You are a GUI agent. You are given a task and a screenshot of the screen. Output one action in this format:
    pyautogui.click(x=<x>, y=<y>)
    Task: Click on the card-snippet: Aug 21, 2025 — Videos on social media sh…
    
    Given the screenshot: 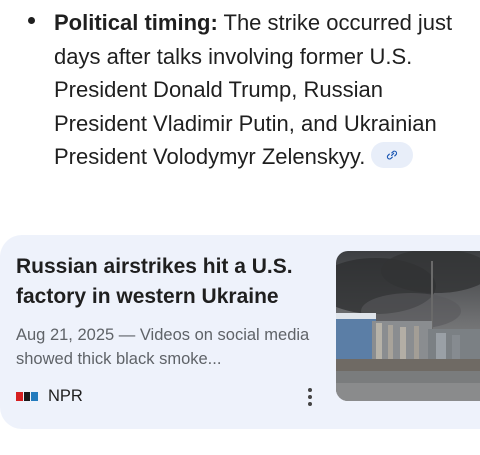 What is the action you would take?
    pyautogui.click(x=163, y=347)
    